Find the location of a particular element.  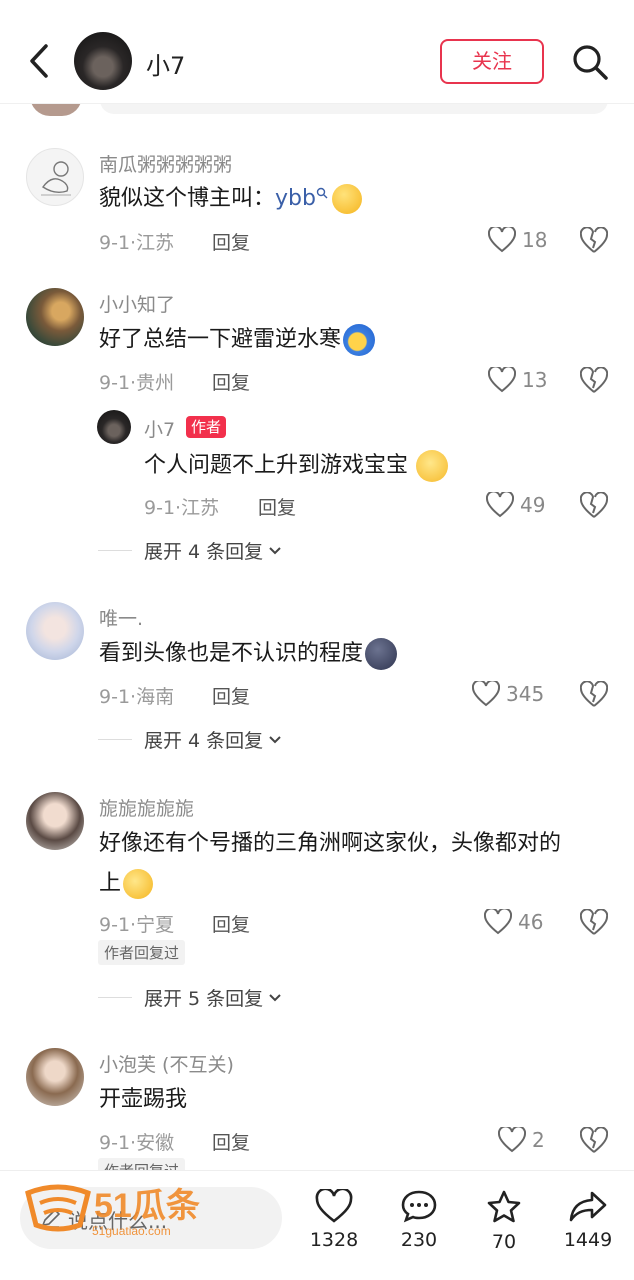

shocked-emoji-icon is located at coordinates (346, 199).